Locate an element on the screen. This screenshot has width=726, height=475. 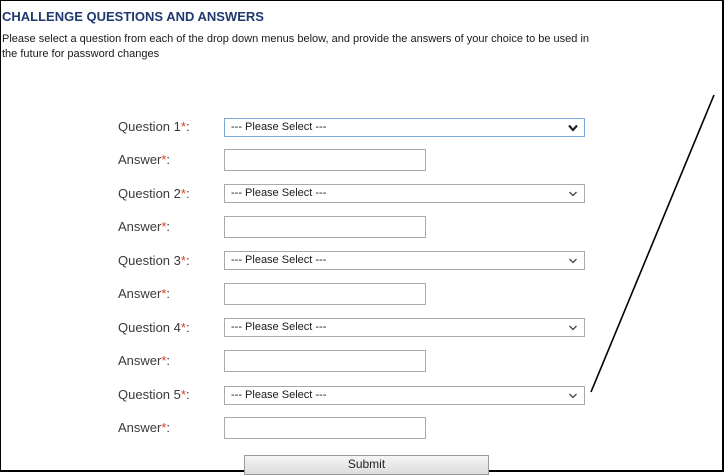
answer-5-input is located at coordinates (325, 428).